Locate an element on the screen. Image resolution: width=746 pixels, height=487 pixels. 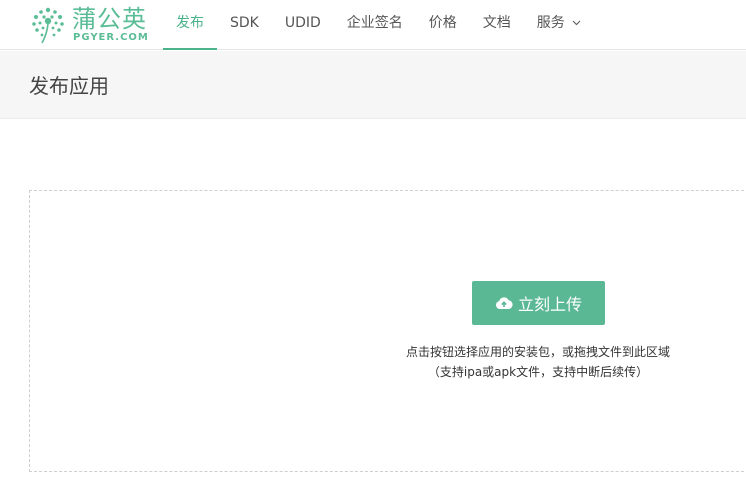
nav-item-label: 文档 is located at coordinates (496, 23).